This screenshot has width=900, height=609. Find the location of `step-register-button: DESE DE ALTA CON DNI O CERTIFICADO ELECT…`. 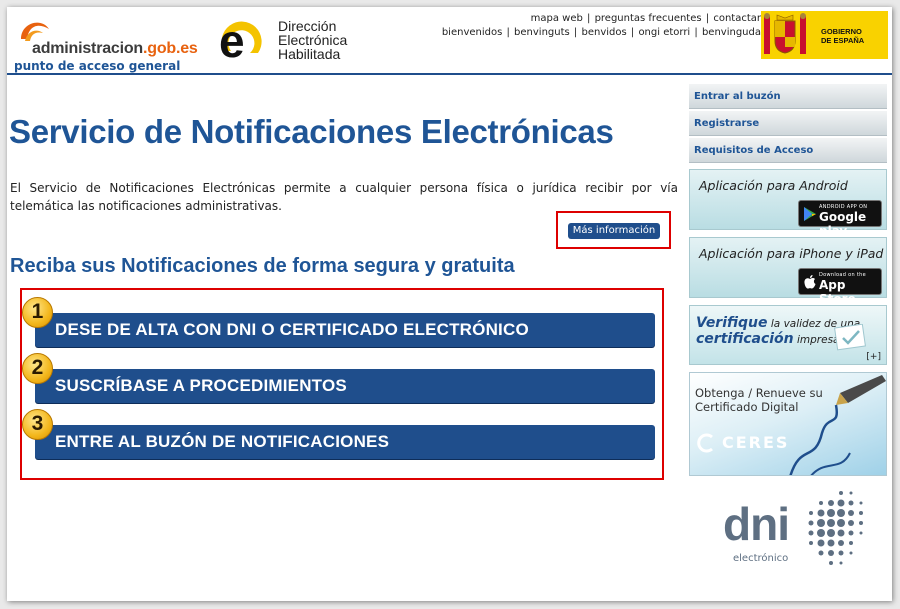

step-register-button: DESE DE ALTA CON DNI O CERTIFICADO ELECT… is located at coordinates (345, 330).